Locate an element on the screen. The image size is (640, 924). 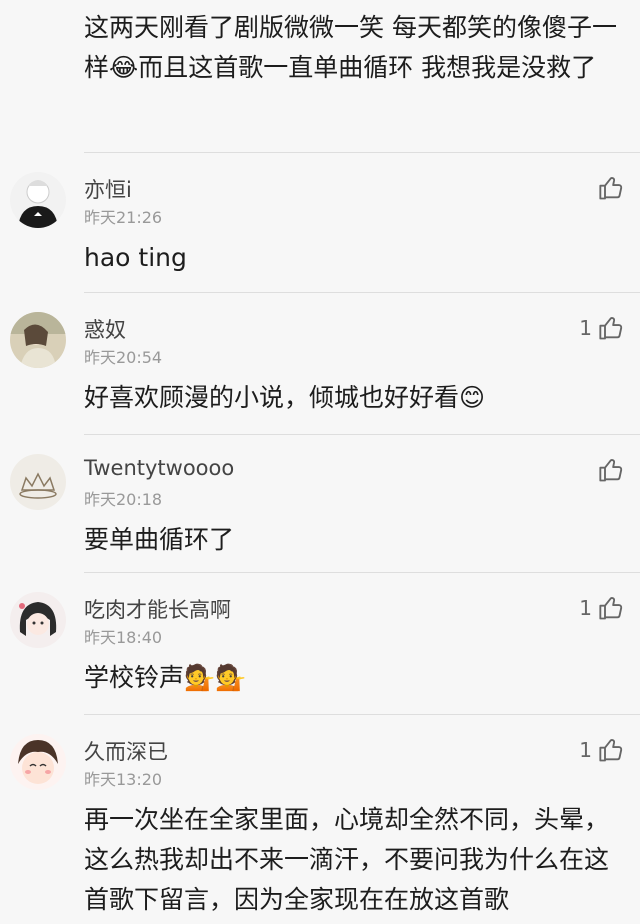
comment-text: 学校铃声💁💁 is located at coordinates (165, 677).